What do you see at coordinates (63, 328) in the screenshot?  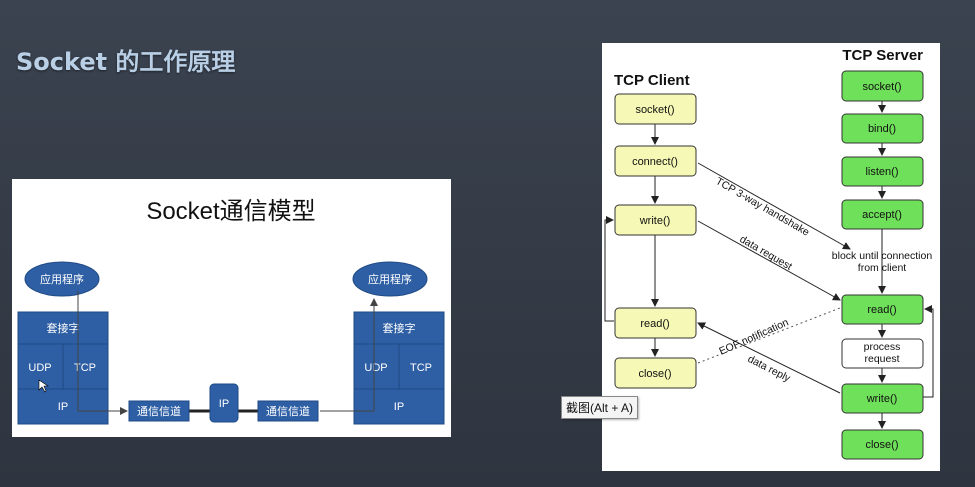 I see `left-socket-label: 套接字` at bounding box center [63, 328].